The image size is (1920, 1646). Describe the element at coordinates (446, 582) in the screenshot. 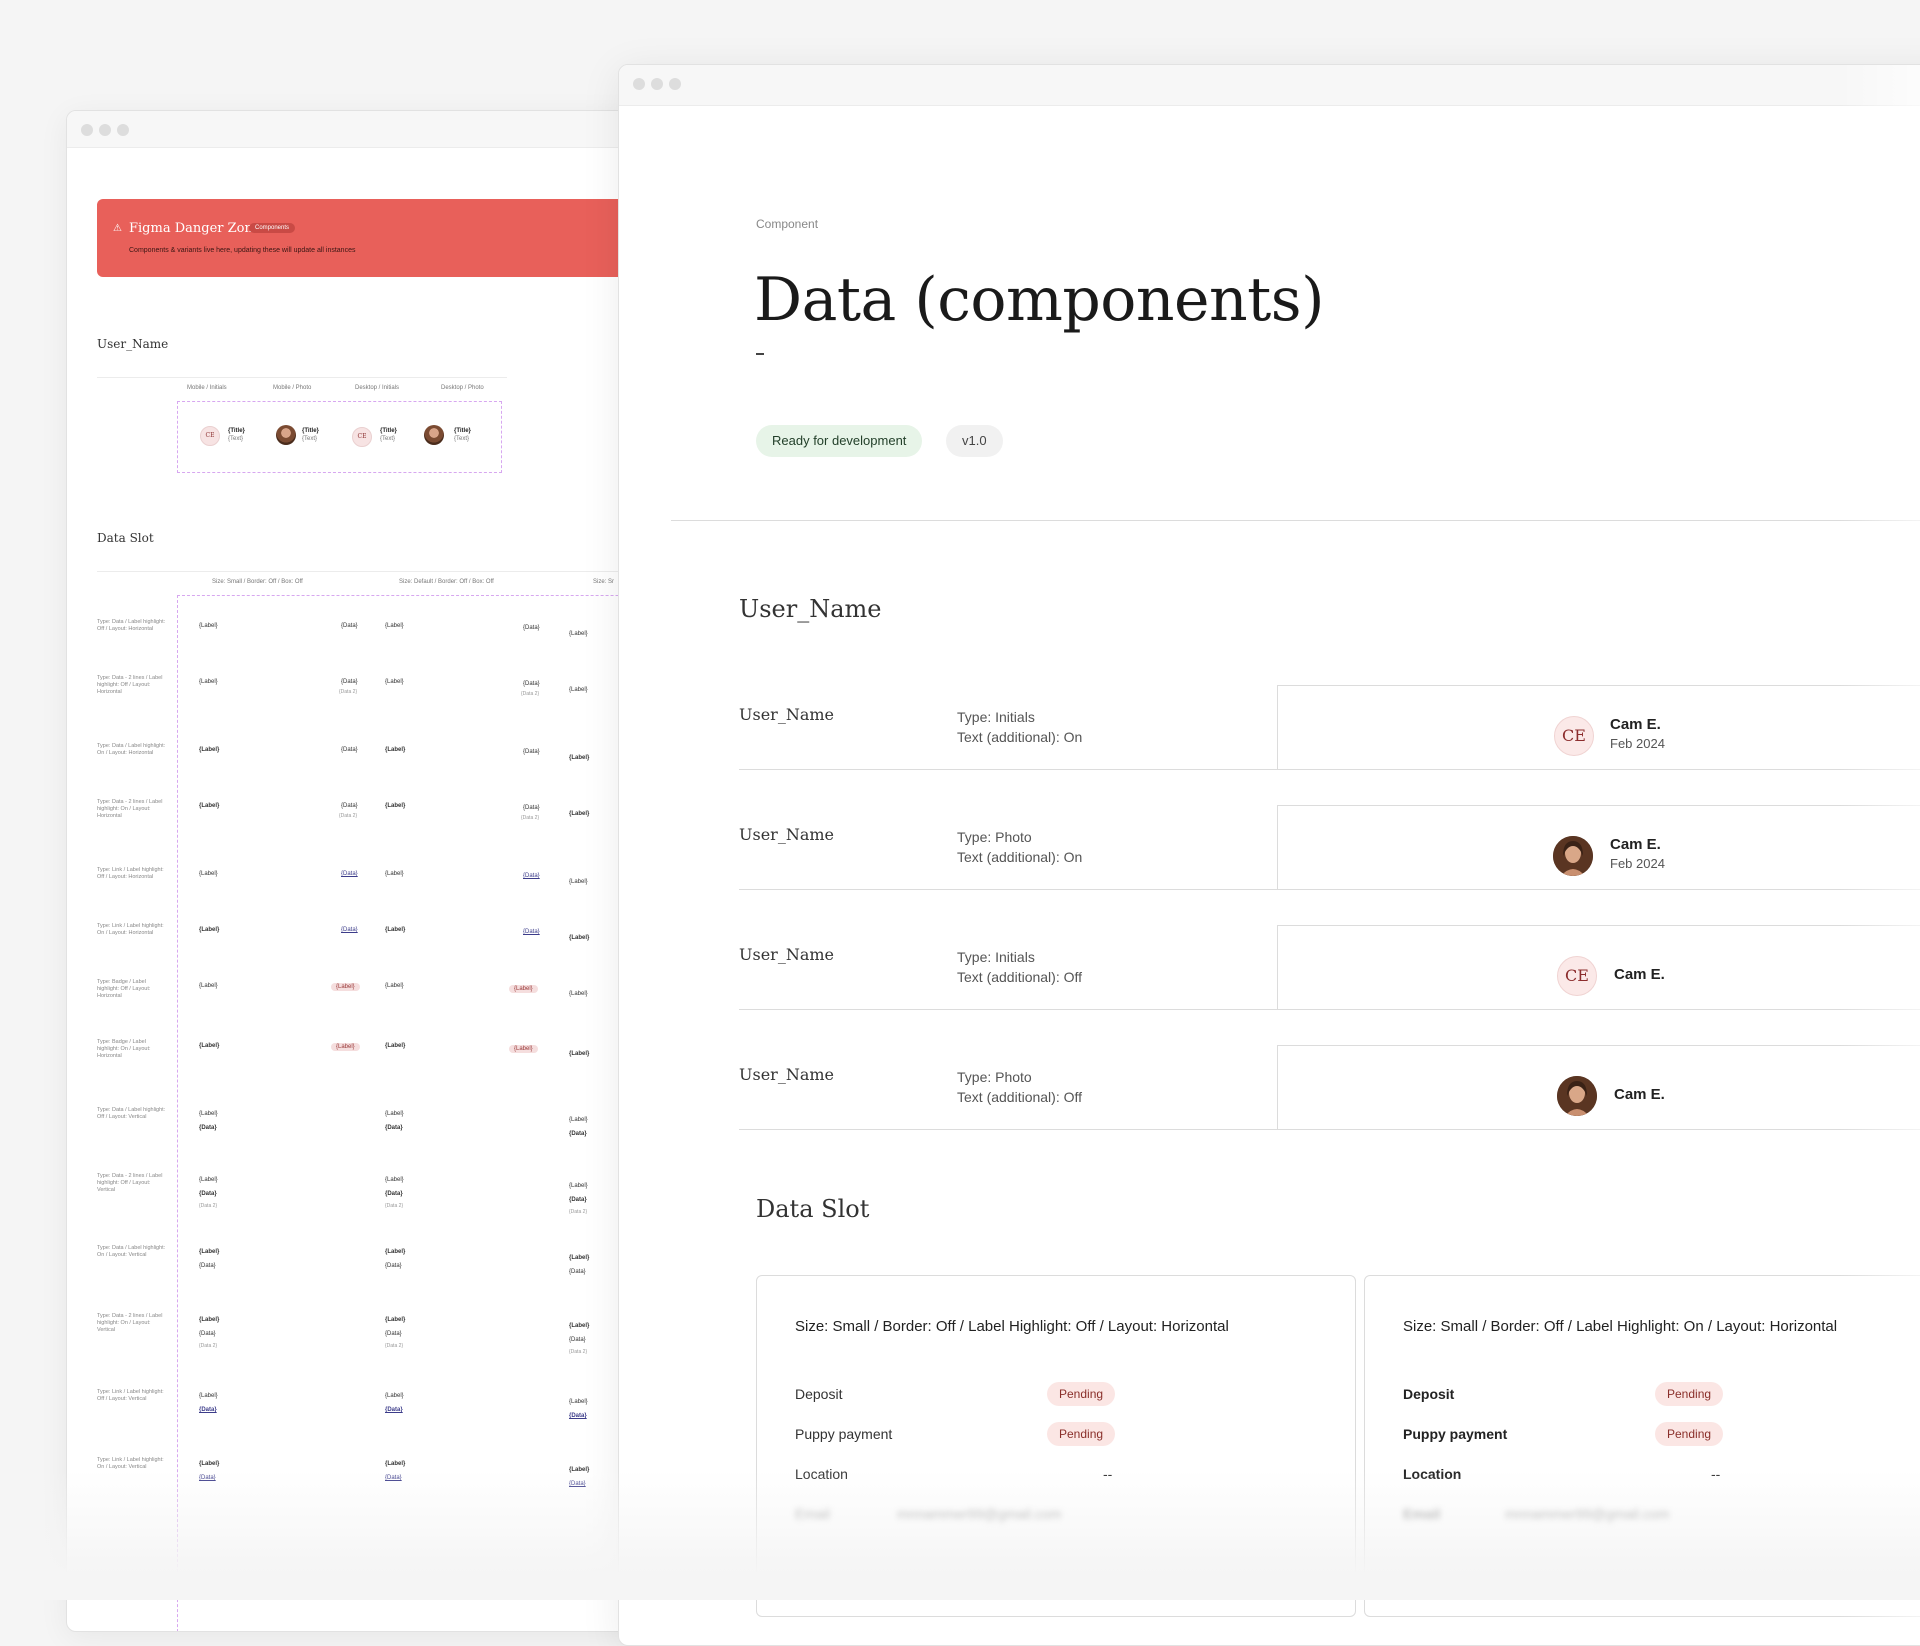

I see `column-header: Size: Default / Border: Off / Box: Off` at that location.